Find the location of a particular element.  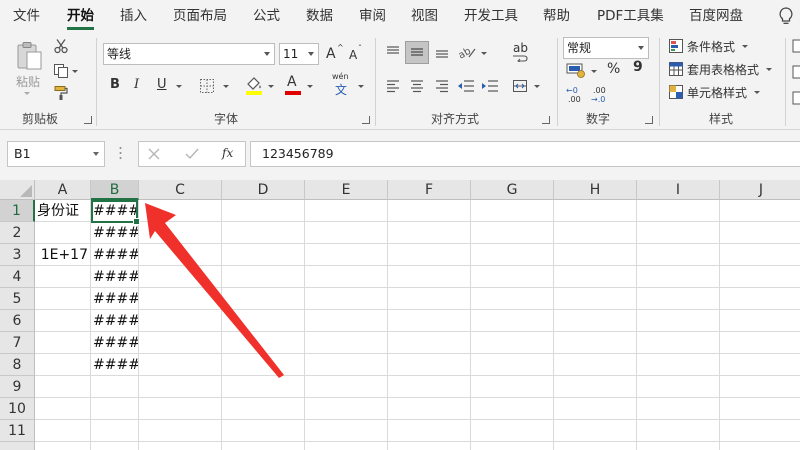

cell-h4 is located at coordinates (595, 277).